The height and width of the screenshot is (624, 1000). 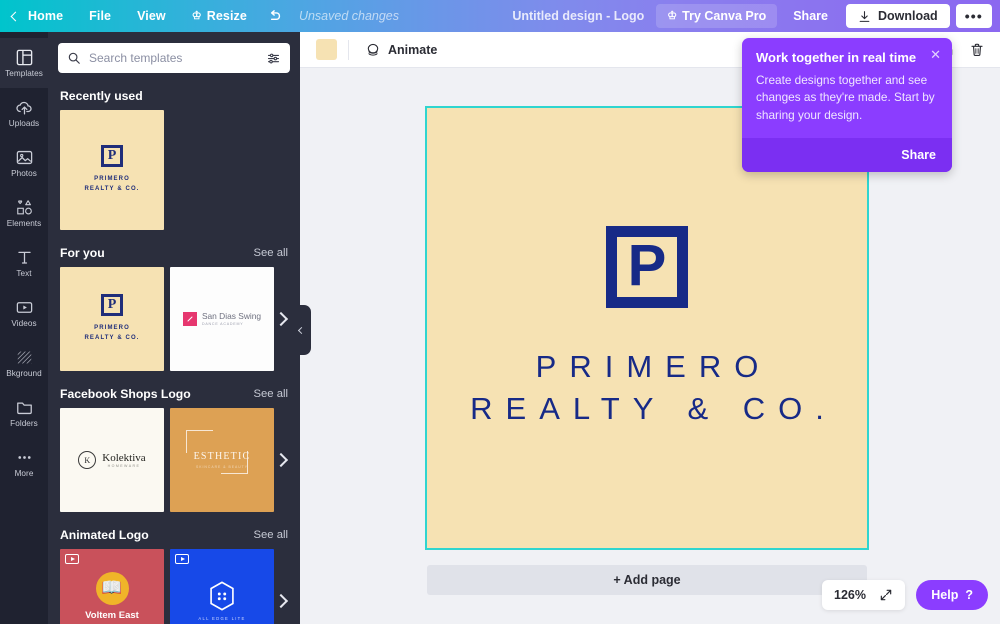 I want to click on sidebar-item-uploads: Uploads, so click(x=24, y=113).